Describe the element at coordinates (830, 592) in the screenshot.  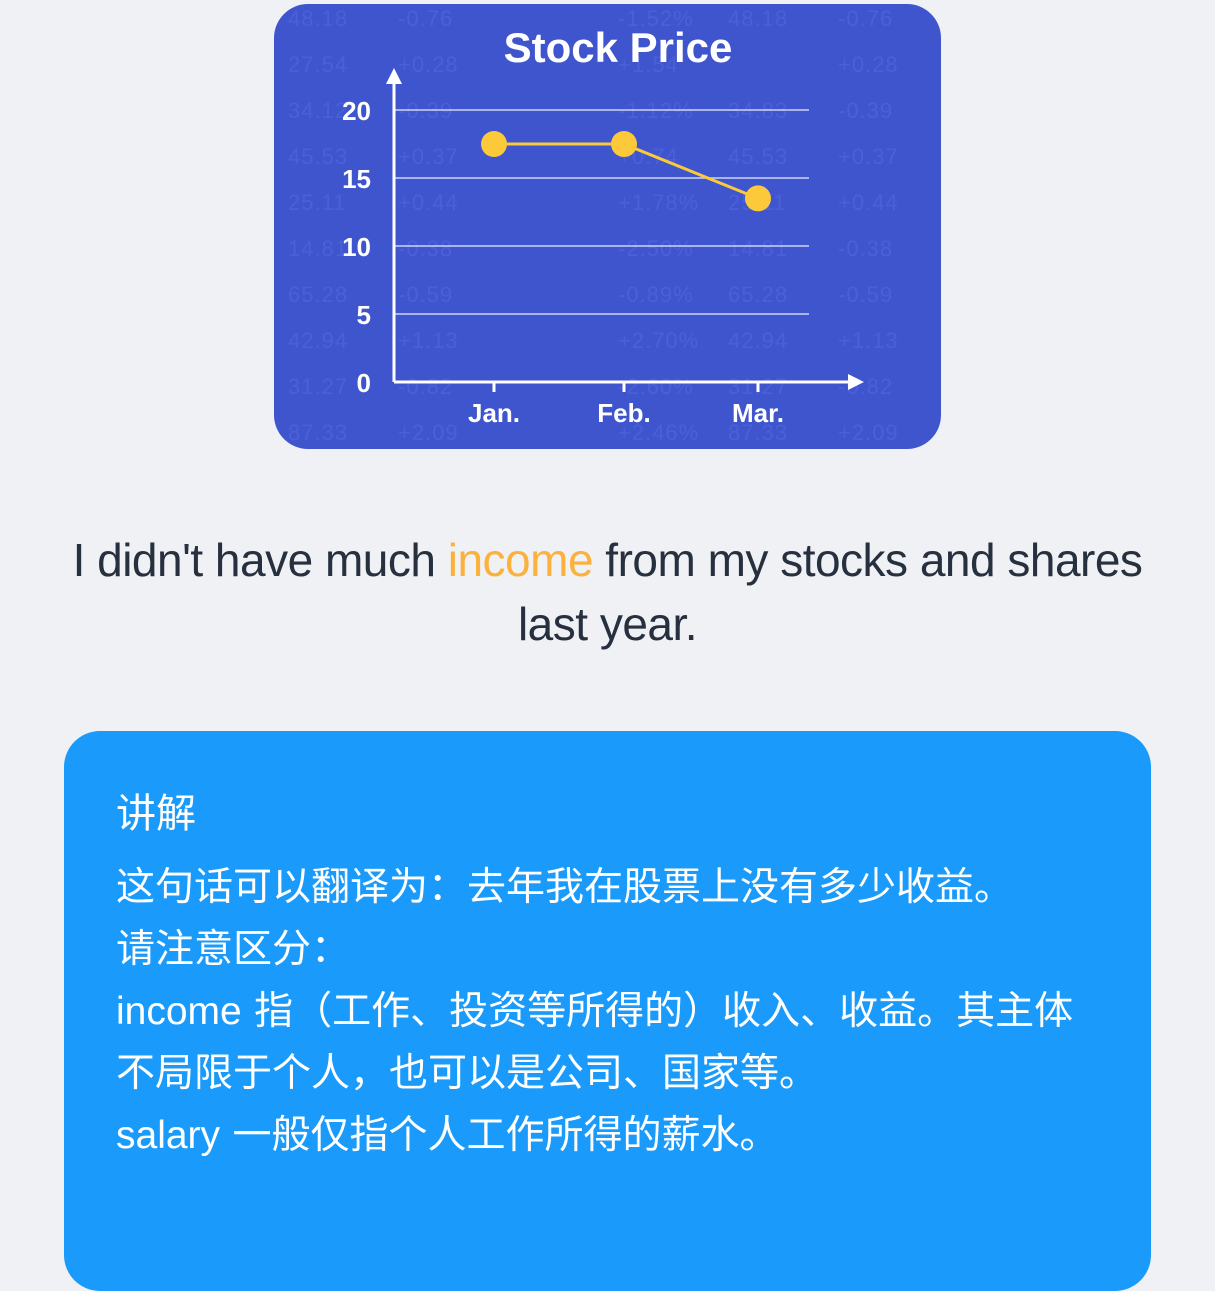
I see `sentence-text-after: from my stocks and shares last year.` at that location.